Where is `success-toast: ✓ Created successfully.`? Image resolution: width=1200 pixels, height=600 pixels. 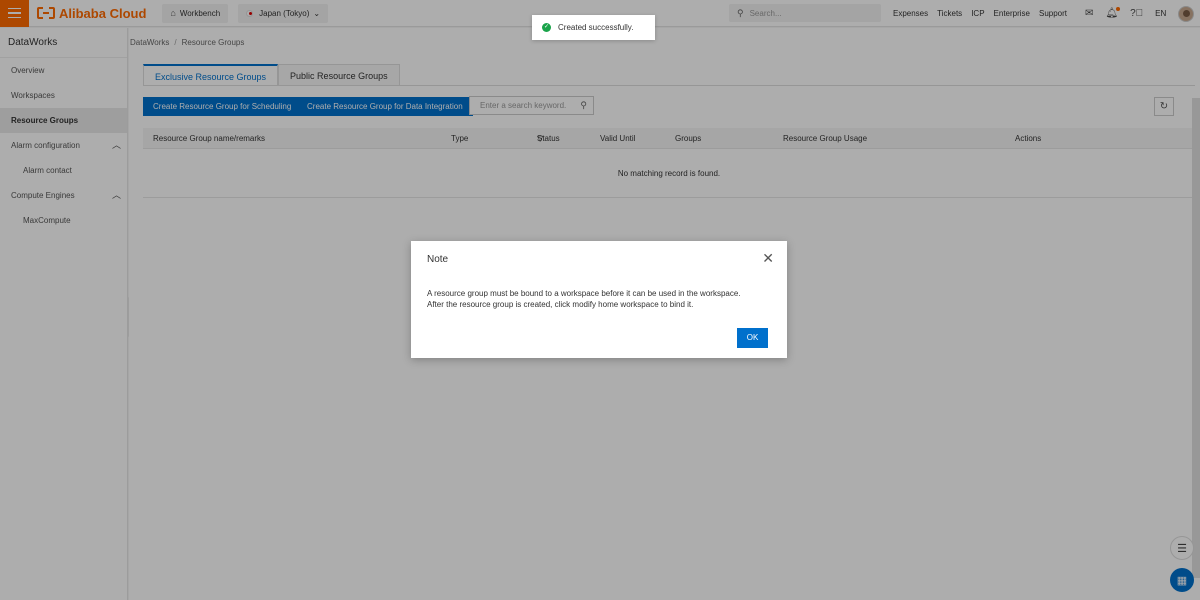 success-toast: ✓ Created successfully. is located at coordinates (593, 27).